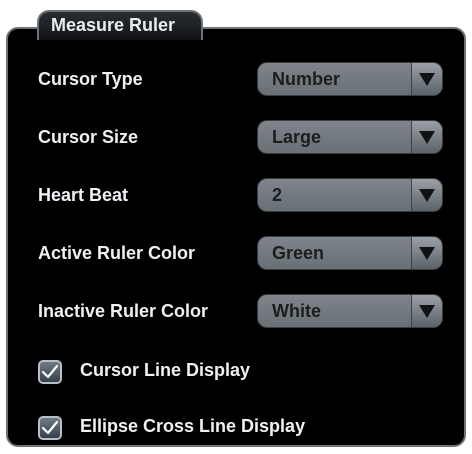  I want to click on inactive-ruler-color-label: Inactive Ruler Color, so click(123, 311).